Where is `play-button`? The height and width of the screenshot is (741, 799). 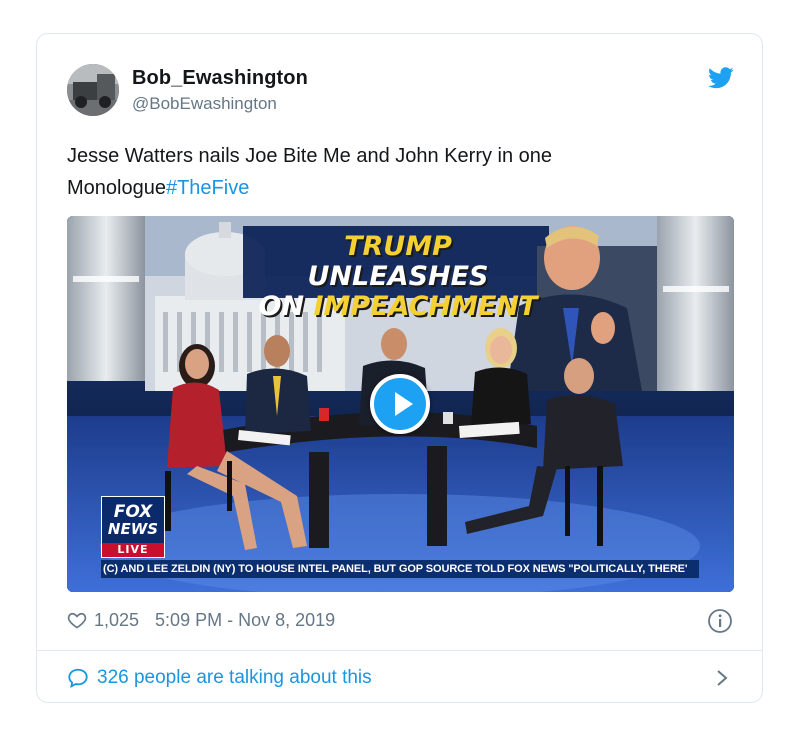
play-button is located at coordinates (400, 404).